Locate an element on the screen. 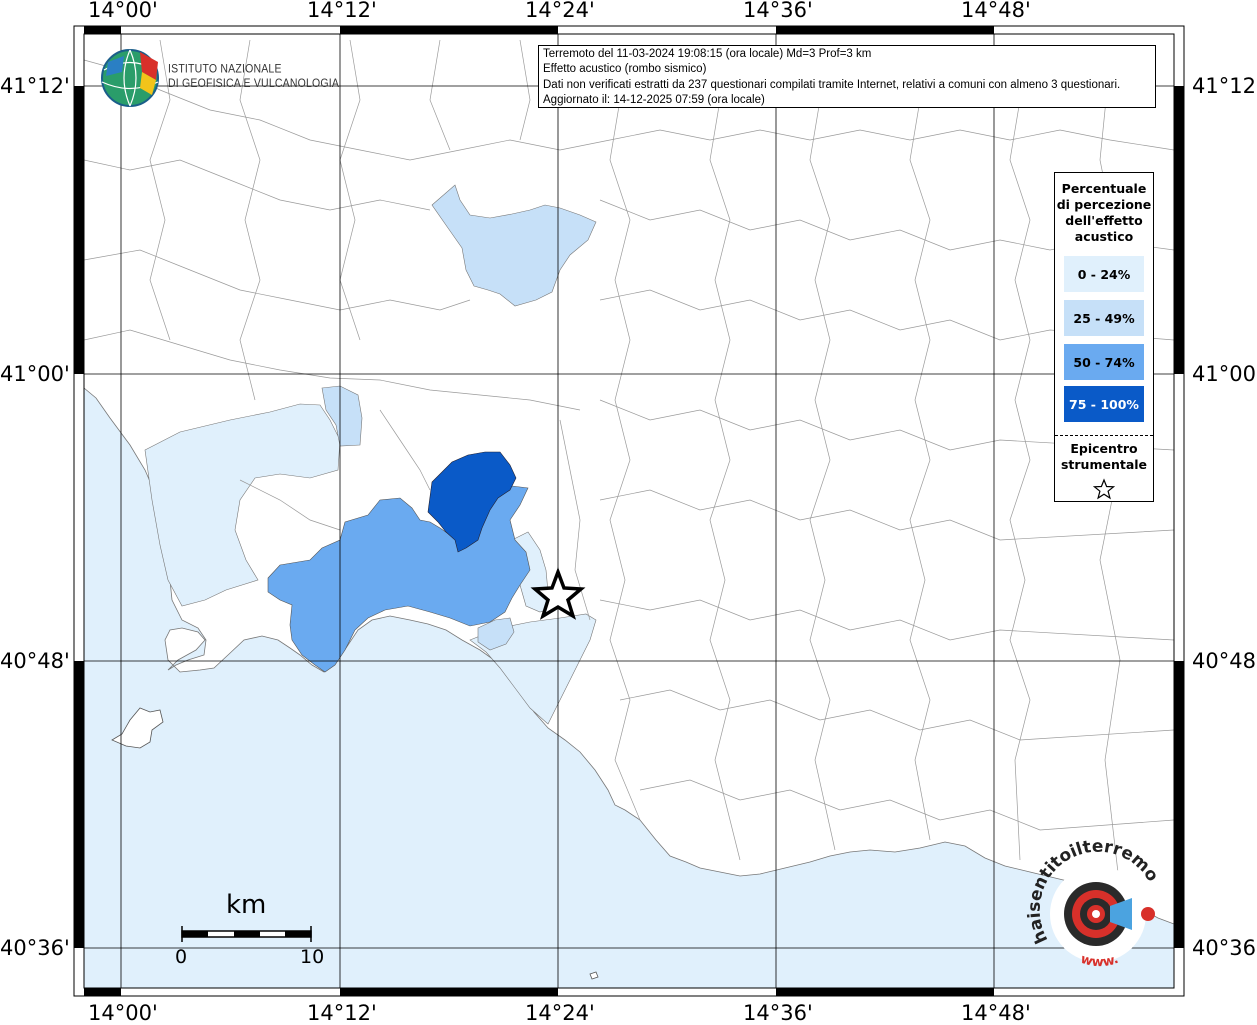 The height and width of the screenshot is (1025, 1257). legend-separator is located at coordinates (1104, 435).